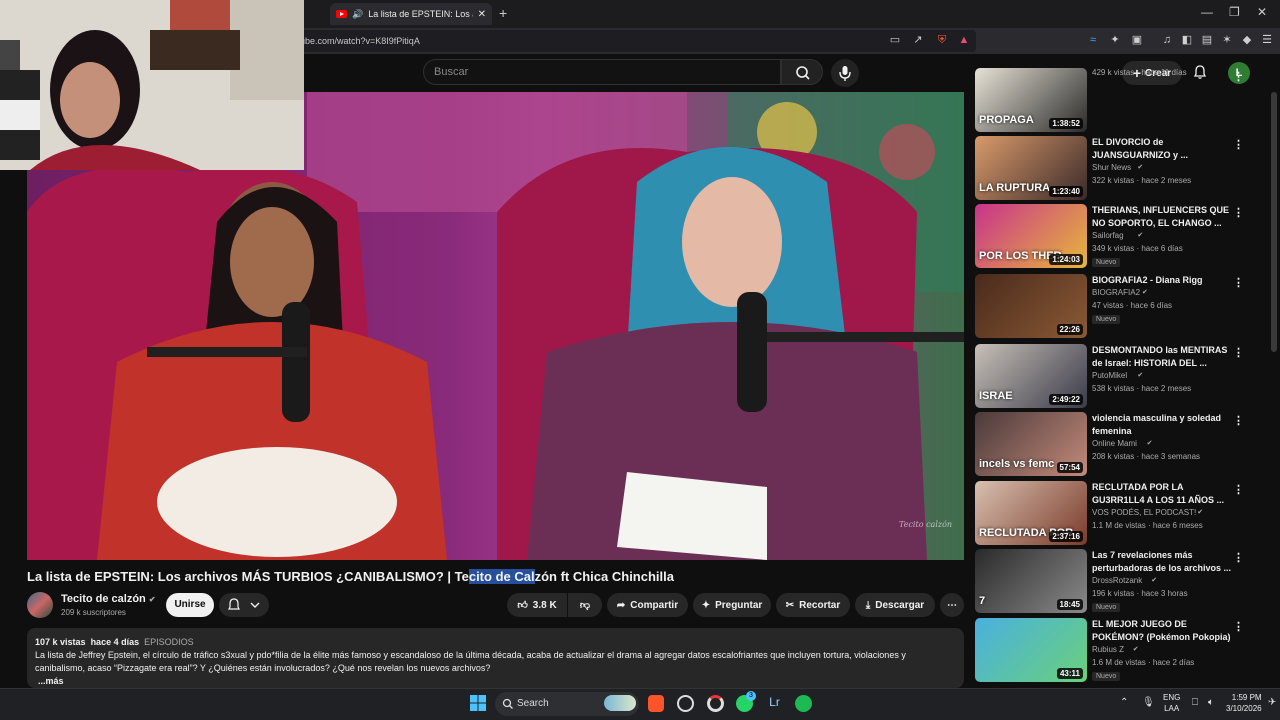 Image resolution: width=1280 pixels, height=720 pixels. I want to click on app-icon, so click(715, 703).